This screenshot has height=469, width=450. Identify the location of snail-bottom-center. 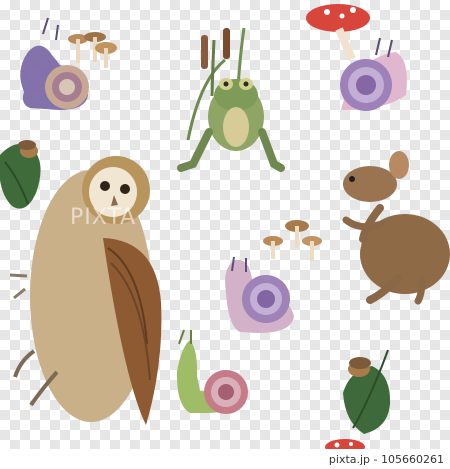
(212, 371).